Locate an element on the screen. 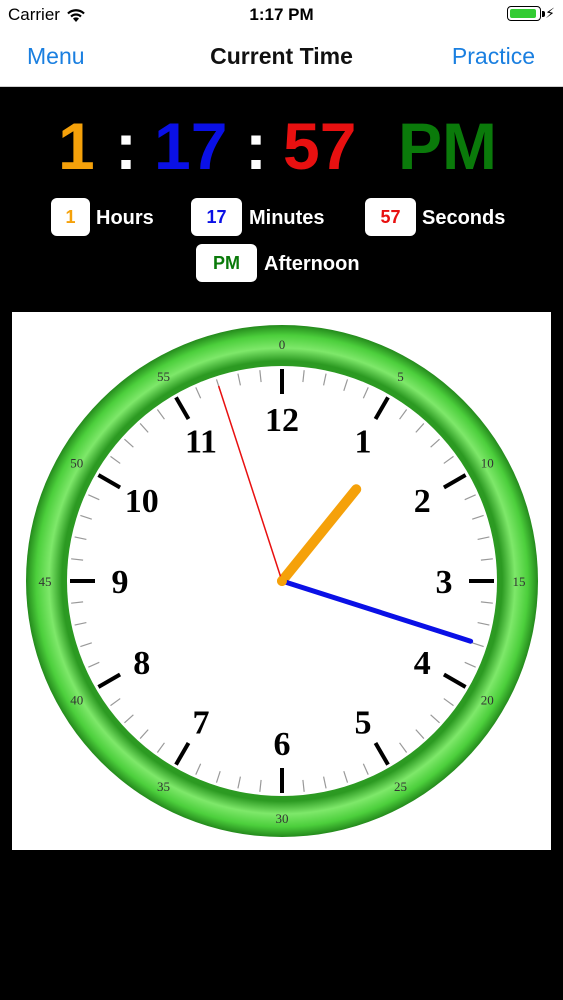 The height and width of the screenshot is (1000, 563). status-time: 1:17 PM is located at coordinates (281, 14).